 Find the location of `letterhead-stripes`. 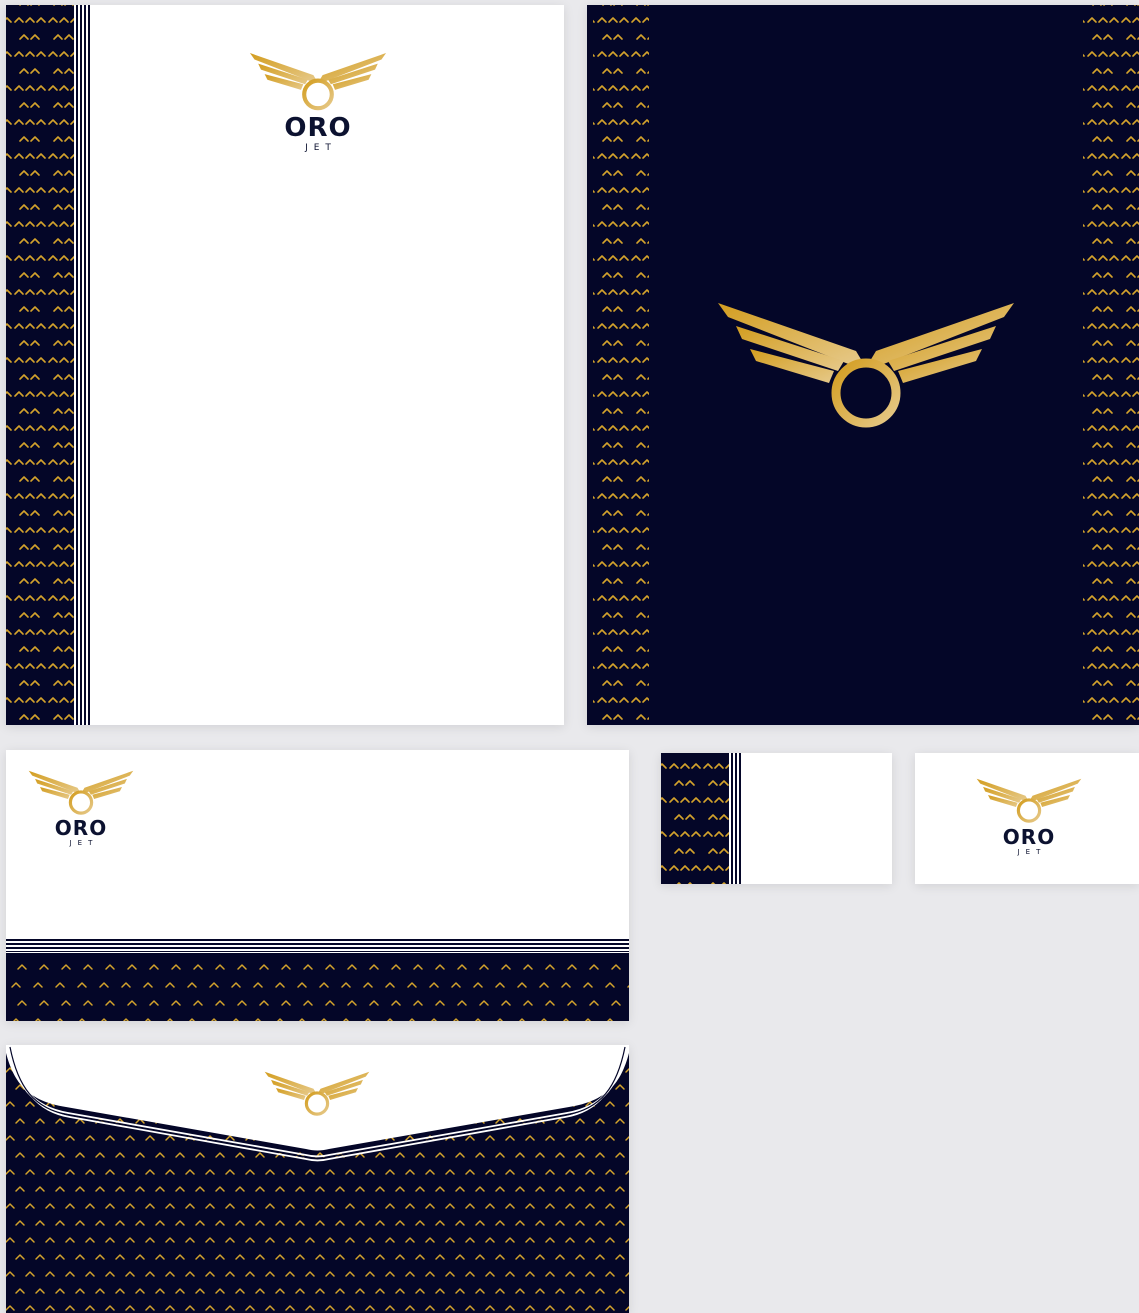

letterhead-stripes is located at coordinates (83, 365).